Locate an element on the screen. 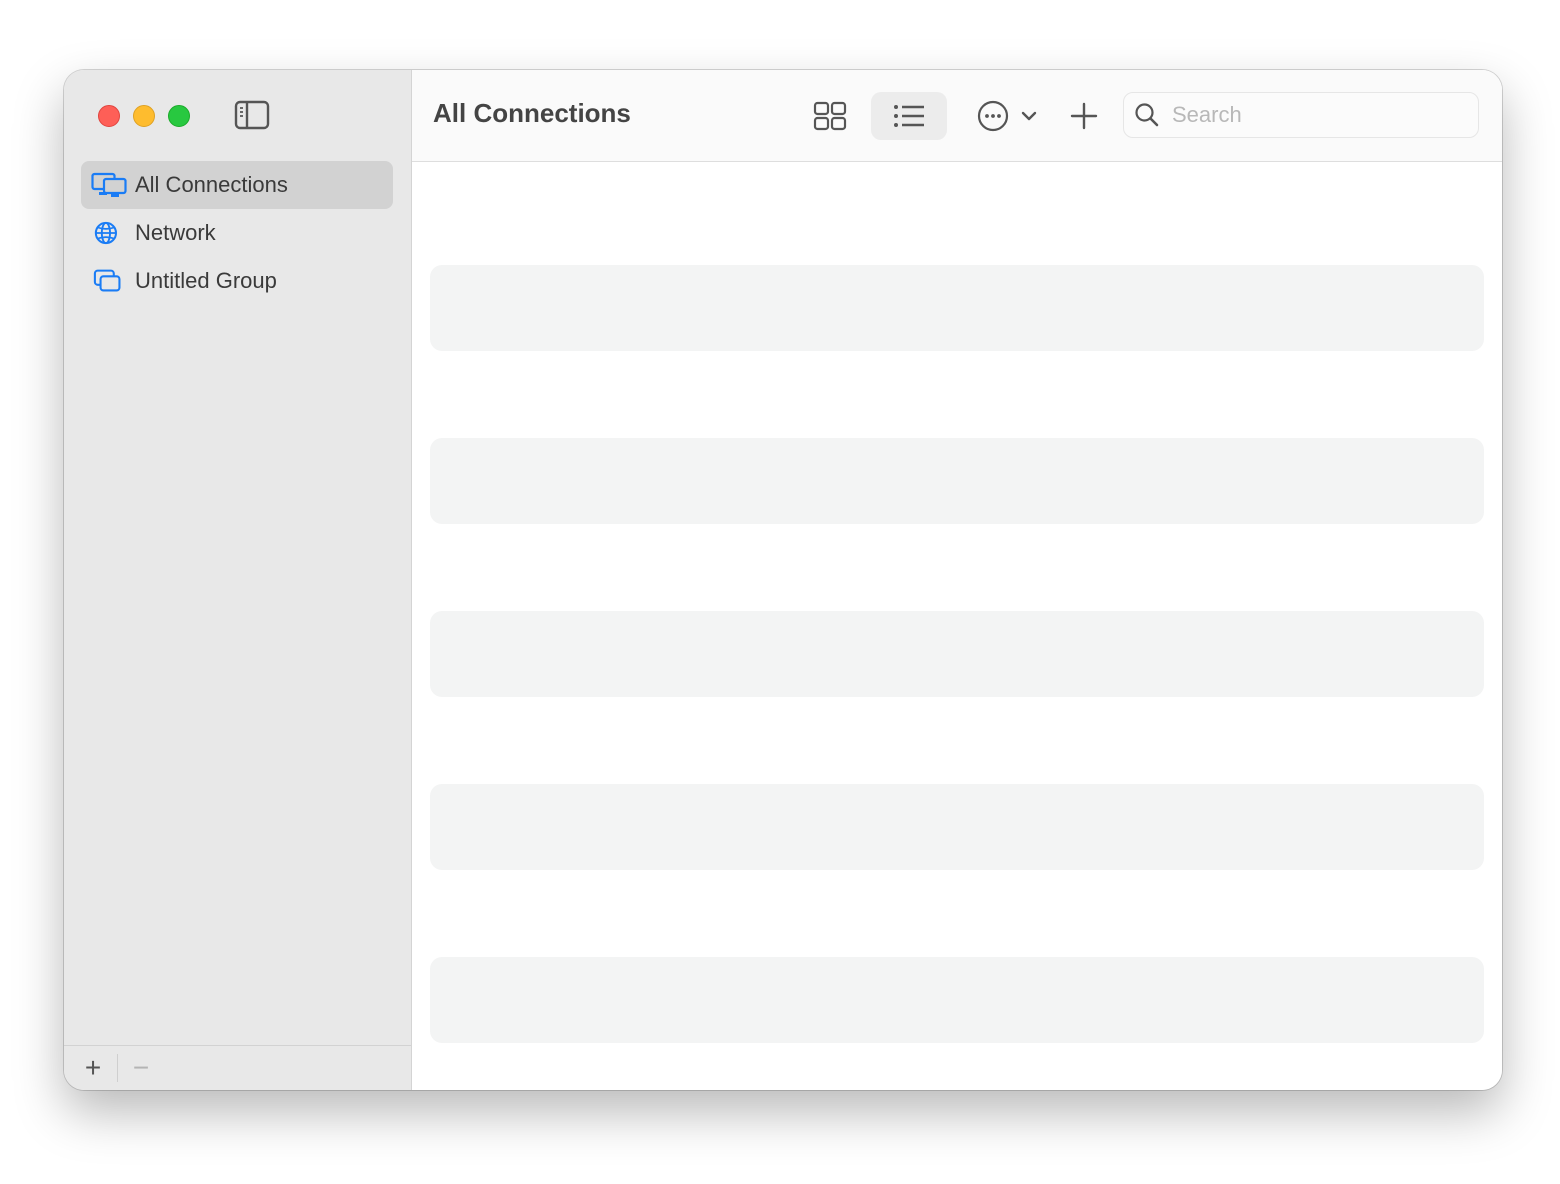 The image size is (1560, 1184). sidebar-footer: + − is located at coordinates (237, 1067).